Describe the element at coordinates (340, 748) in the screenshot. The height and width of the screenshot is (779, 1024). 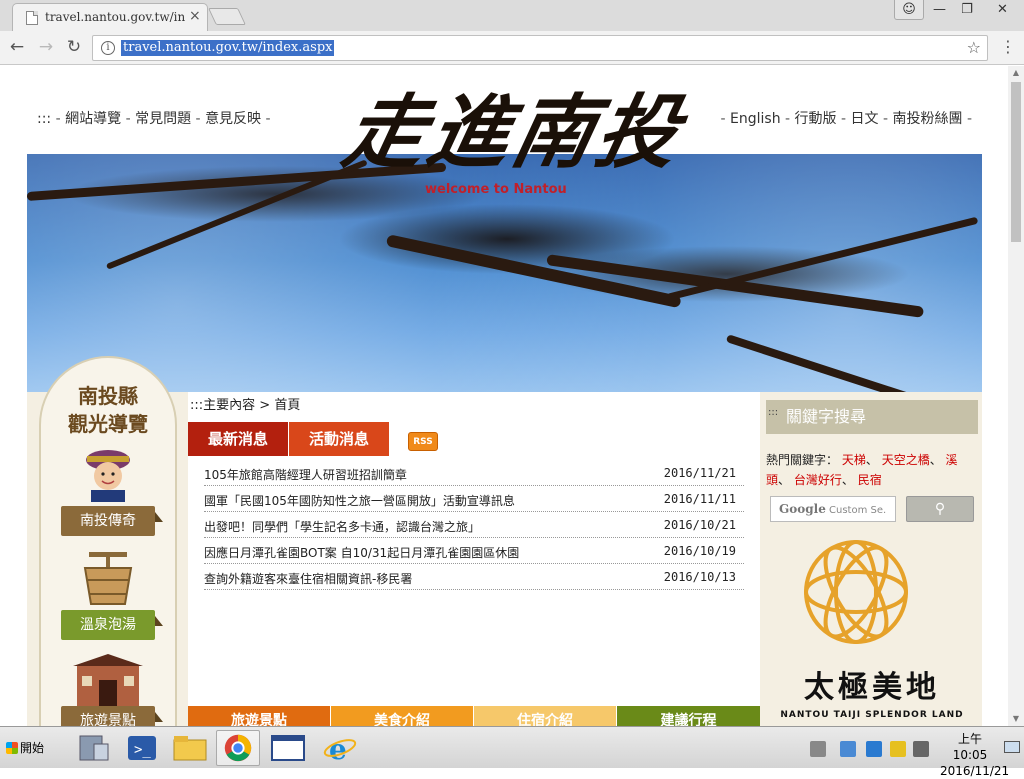
I see `internet-explorer-icon: e` at that location.